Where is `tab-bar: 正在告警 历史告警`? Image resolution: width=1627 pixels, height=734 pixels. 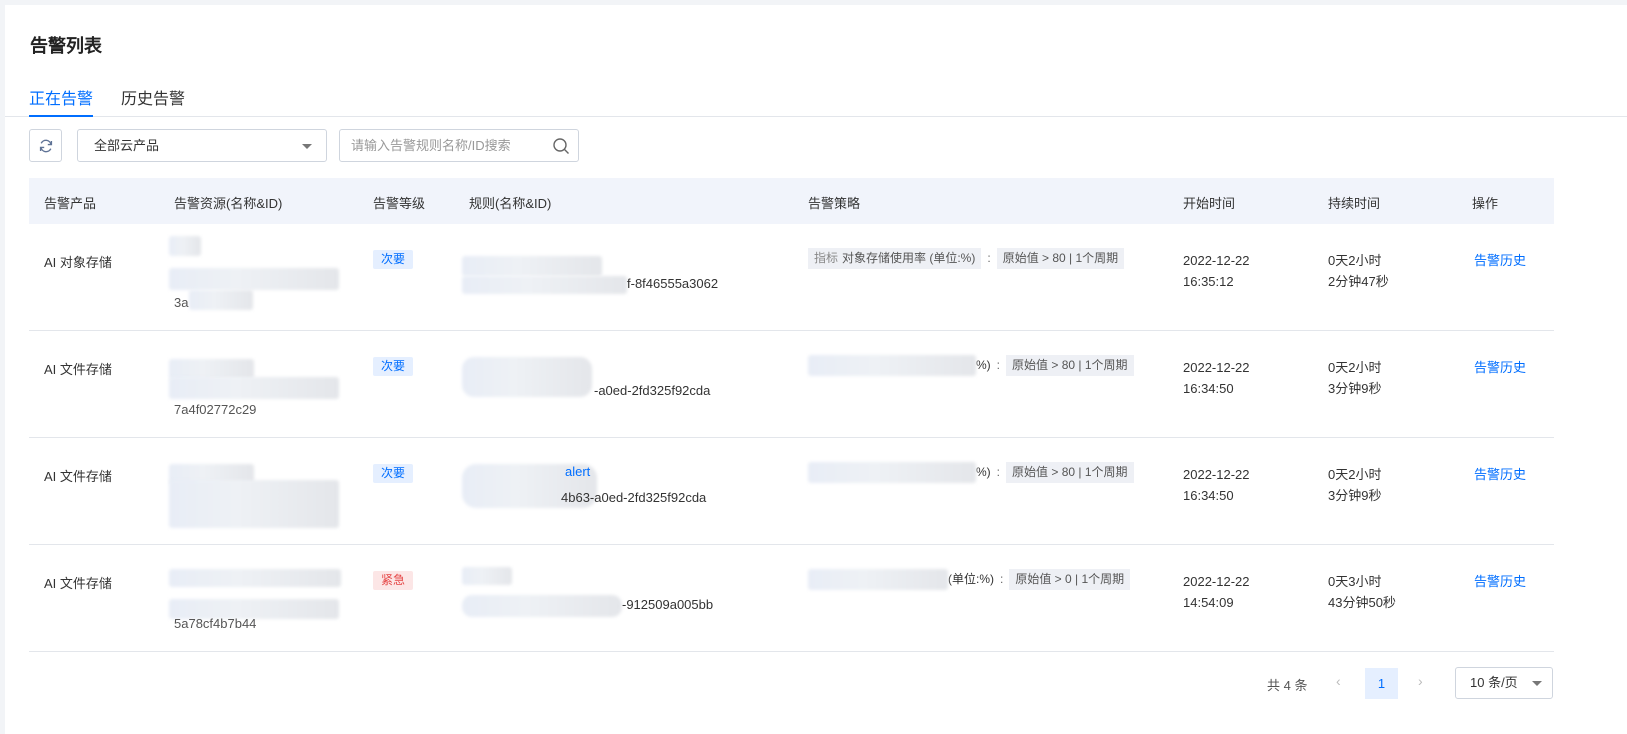
tab-bar: 正在告警 历史告警 is located at coordinates (816, 96).